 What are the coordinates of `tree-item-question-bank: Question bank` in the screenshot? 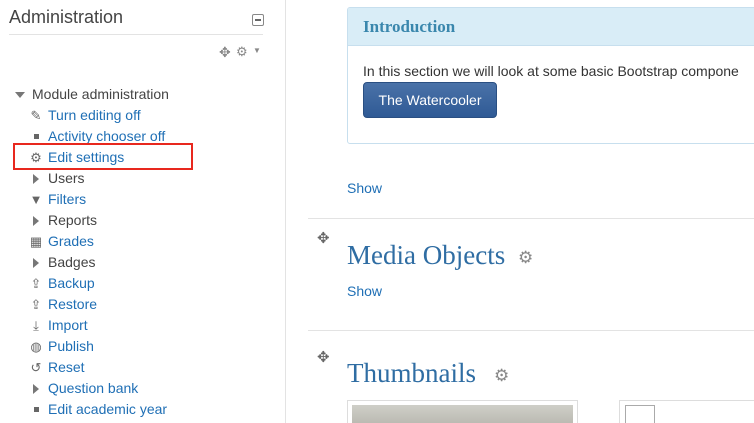 It's located at (82, 388).